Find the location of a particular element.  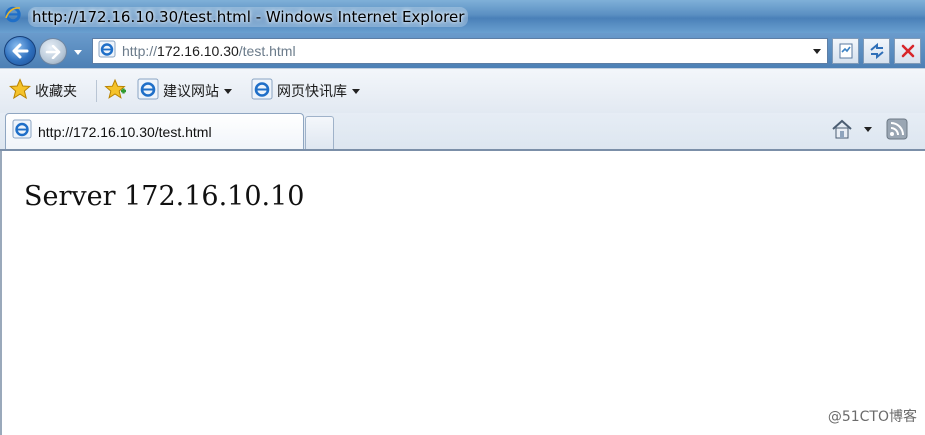

stop-button is located at coordinates (907, 51).